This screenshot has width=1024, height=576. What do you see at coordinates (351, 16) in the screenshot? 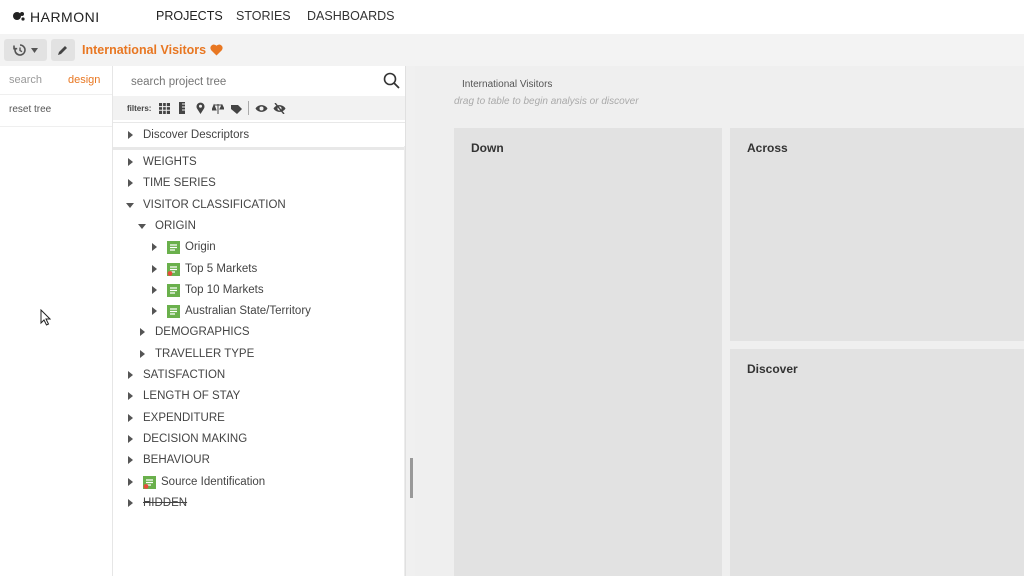
I see `nav-tab-dashboards: DASHBOARDS` at bounding box center [351, 16].